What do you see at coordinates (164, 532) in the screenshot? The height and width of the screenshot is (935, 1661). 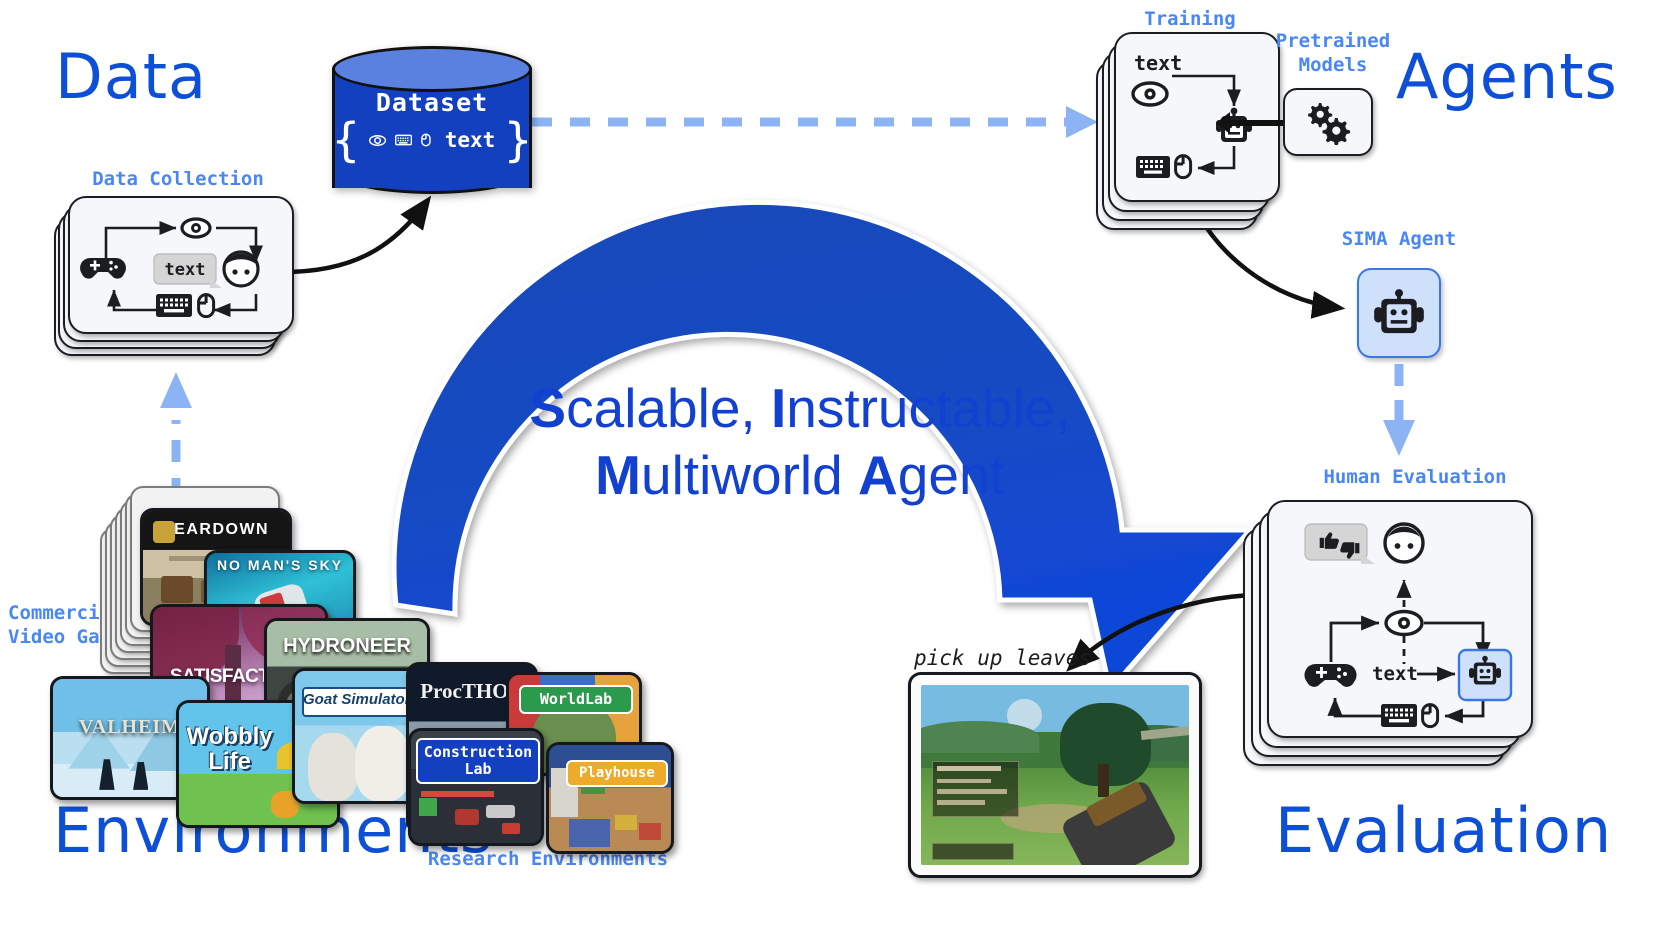 I see `teardown-logo-icon` at bounding box center [164, 532].